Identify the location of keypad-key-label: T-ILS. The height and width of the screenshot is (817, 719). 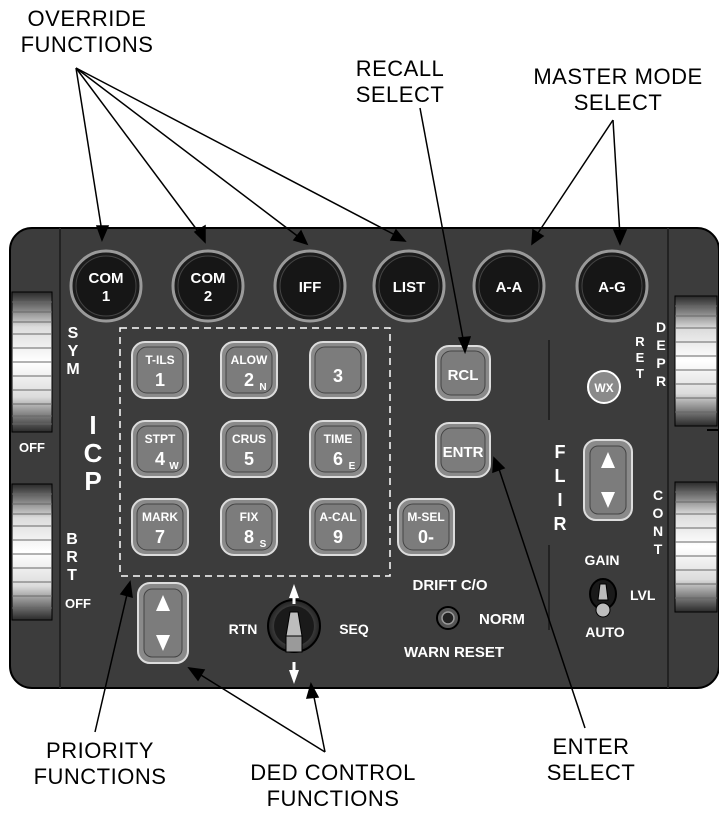
(159, 360).